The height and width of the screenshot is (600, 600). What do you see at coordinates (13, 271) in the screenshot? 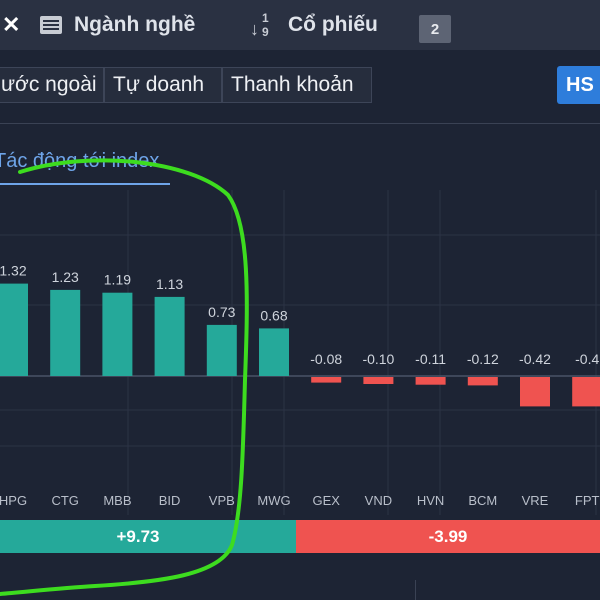
I see `value-label-hpg: 1.32` at bounding box center [13, 271].